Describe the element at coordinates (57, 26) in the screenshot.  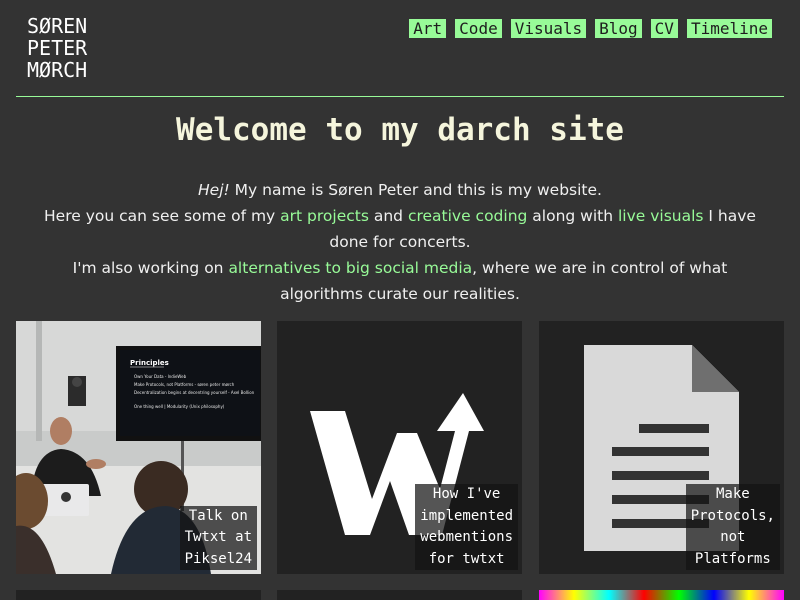
I see `logo-line: SØREN` at that location.